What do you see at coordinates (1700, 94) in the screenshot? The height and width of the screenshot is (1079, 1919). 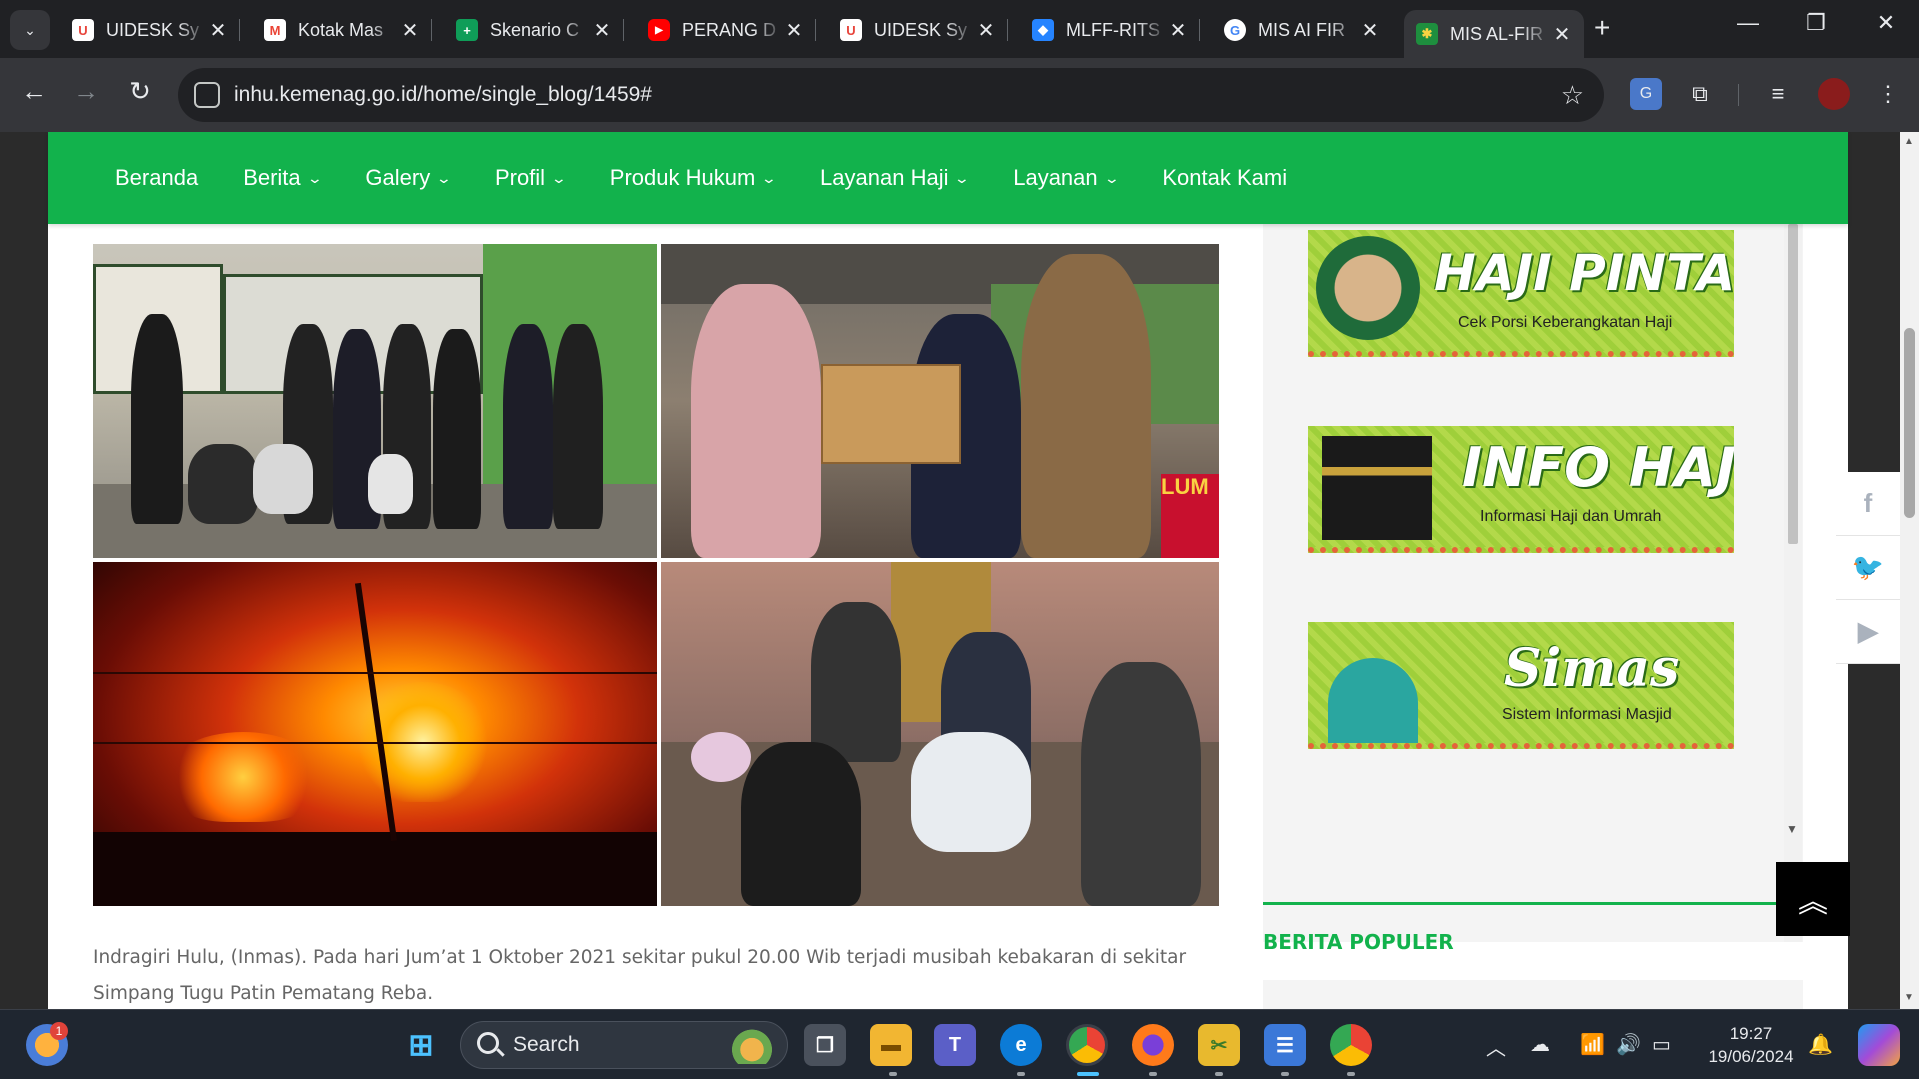 I see `extensions-icon: ⧉` at bounding box center [1700, 94].